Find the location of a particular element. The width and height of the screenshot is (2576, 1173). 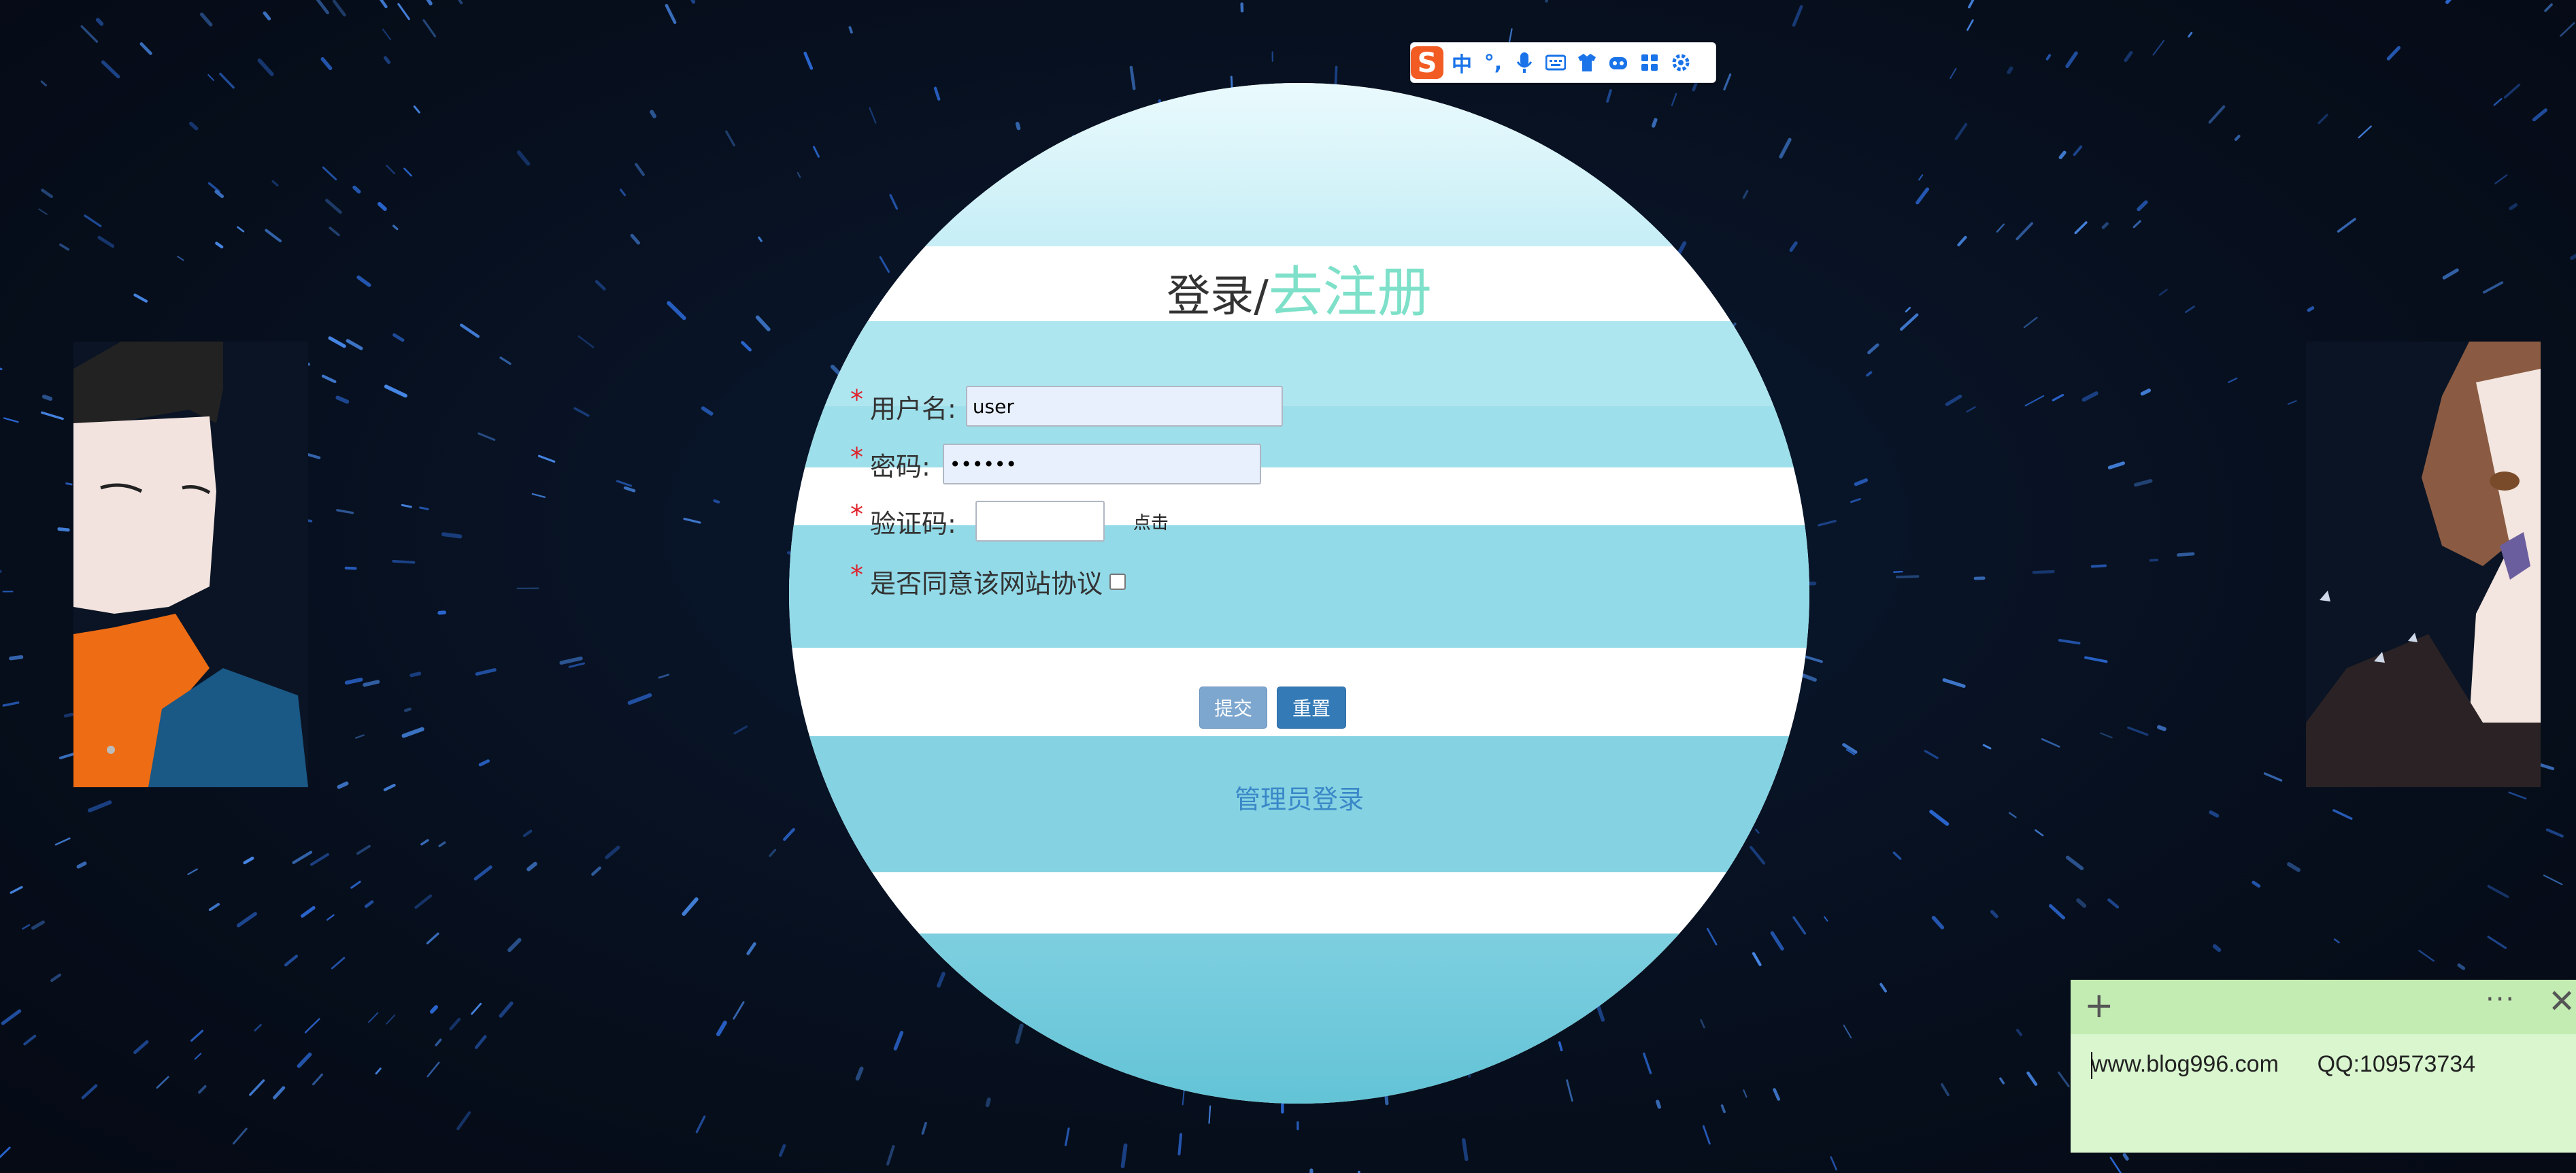

keyboard-icon is located at coordinates (1555, 62).